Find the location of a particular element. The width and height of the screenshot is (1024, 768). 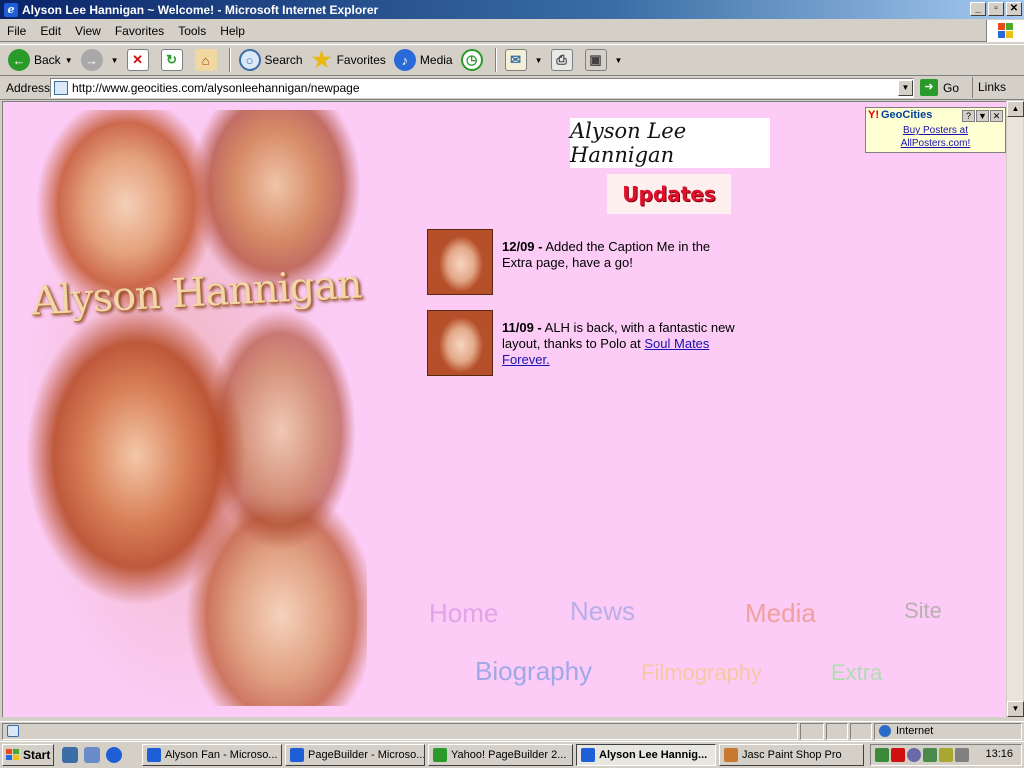

media-globe-icon: ♪ is located at coordinates (404, 60).